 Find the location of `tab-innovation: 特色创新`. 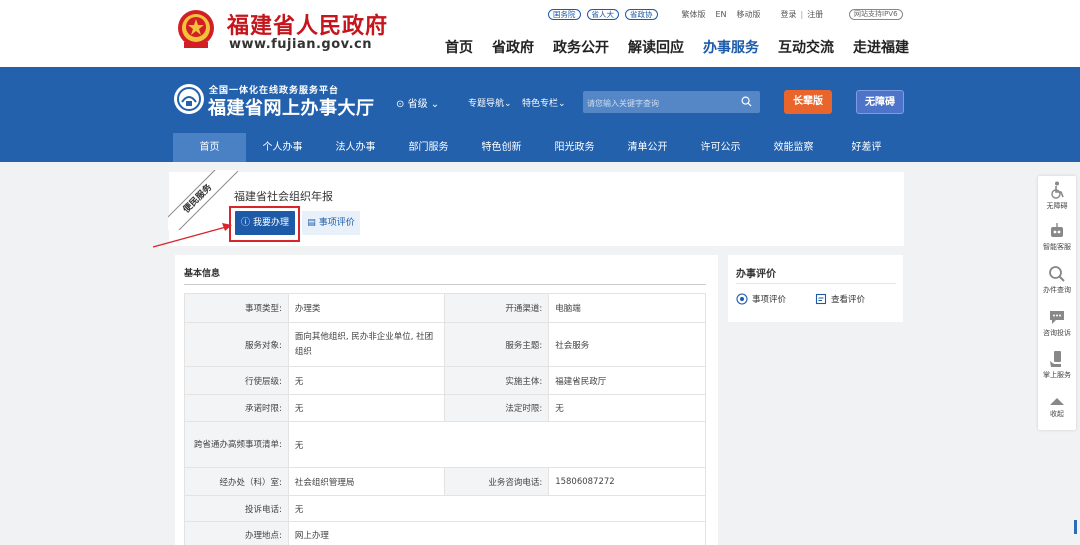

tab-innovation: 特色创新 is located at coordinates (501, 147).